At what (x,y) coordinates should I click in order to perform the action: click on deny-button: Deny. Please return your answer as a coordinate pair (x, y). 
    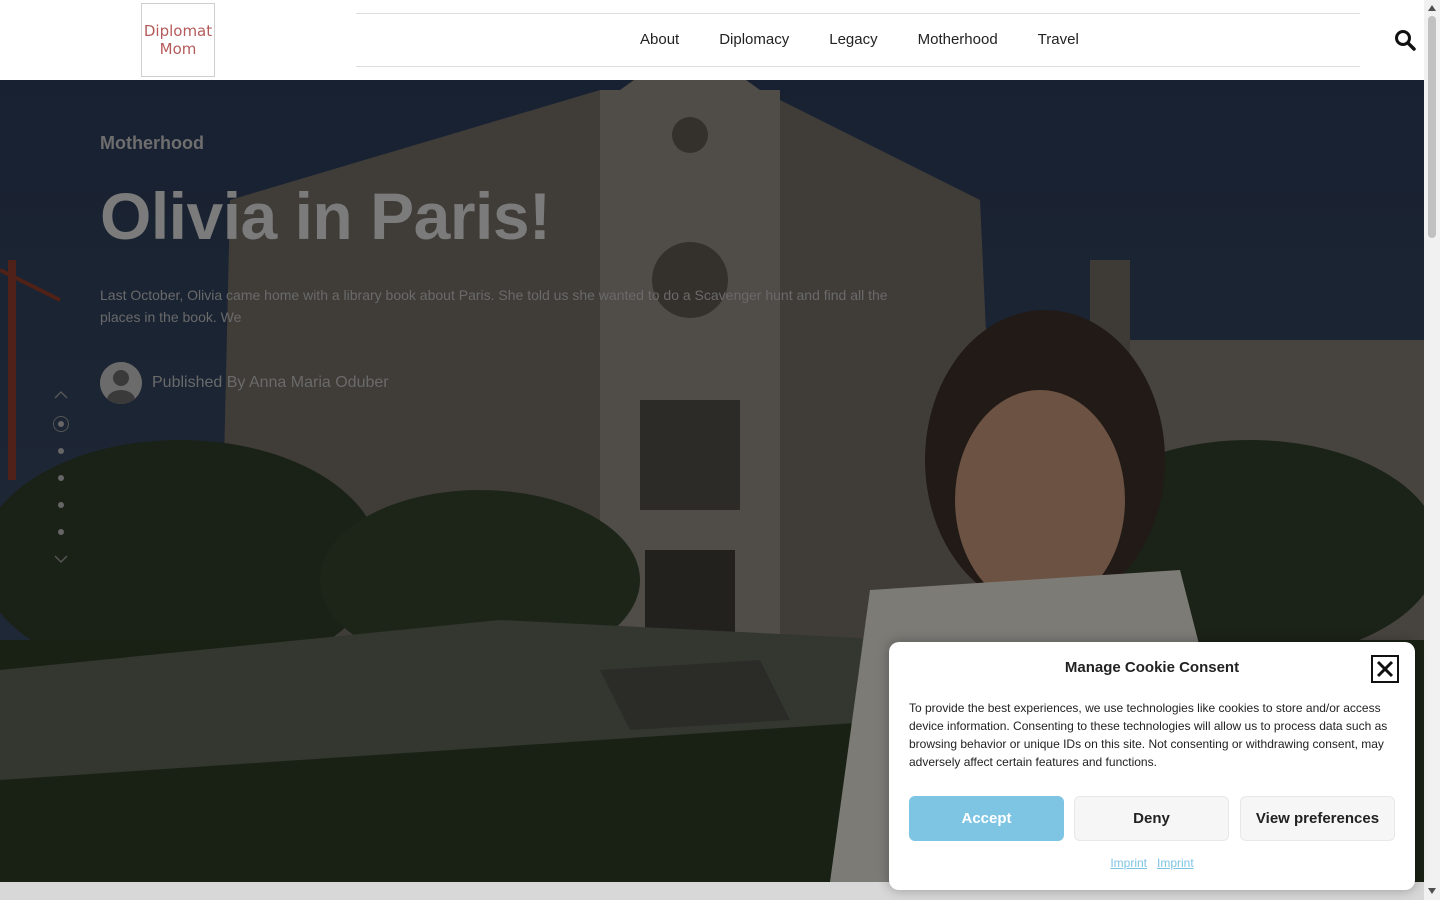
    Looking at the image, I should click on (1151, 818).